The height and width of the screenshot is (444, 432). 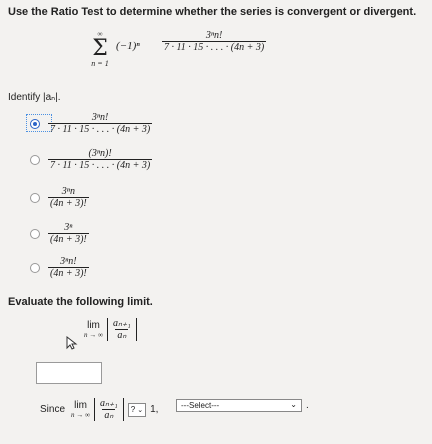 I want to click on summation: ∞ Σ n = 1, so click(x=100, y=49).